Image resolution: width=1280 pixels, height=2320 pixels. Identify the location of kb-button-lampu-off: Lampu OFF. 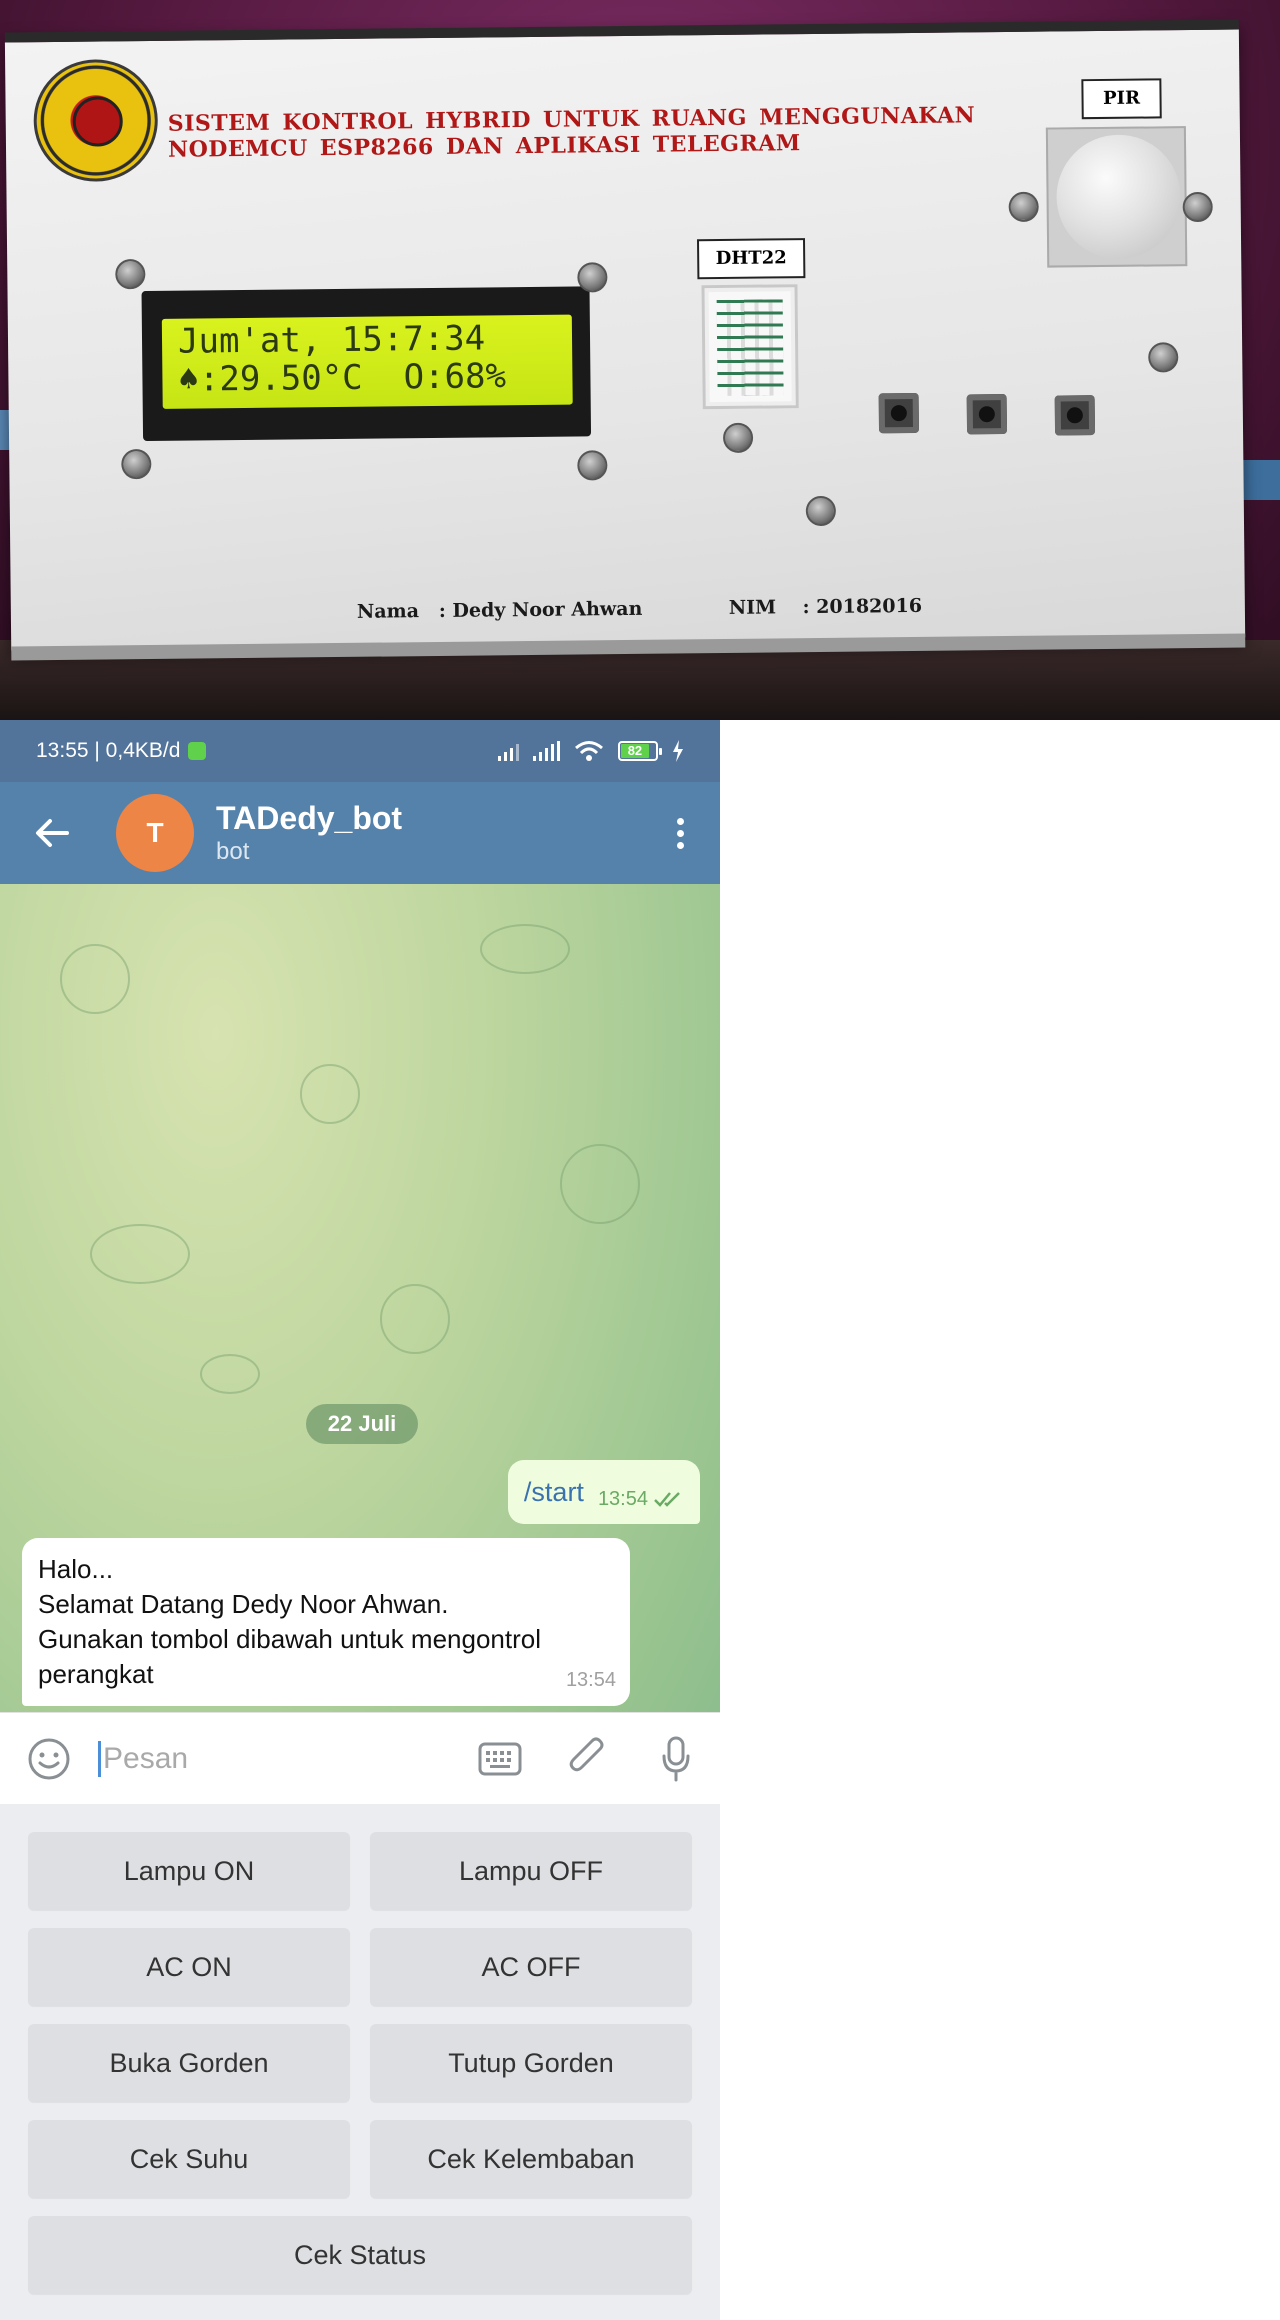
(531, 1871).